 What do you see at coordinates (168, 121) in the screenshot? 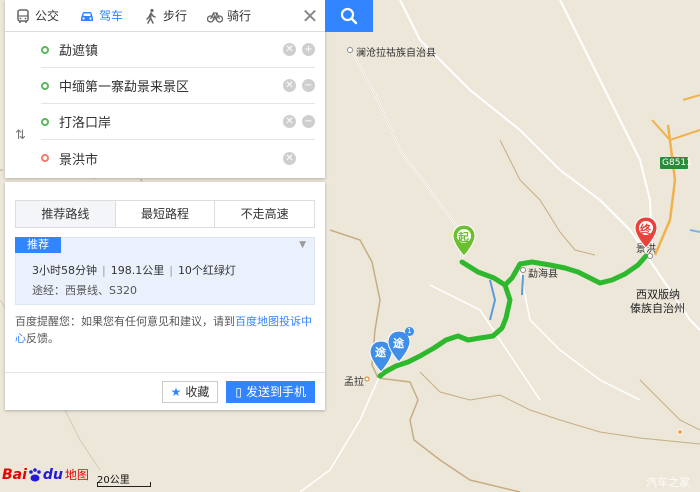
I see `waypoint-via-2-text: 打洛口岸` at bounding box center [168, 121].